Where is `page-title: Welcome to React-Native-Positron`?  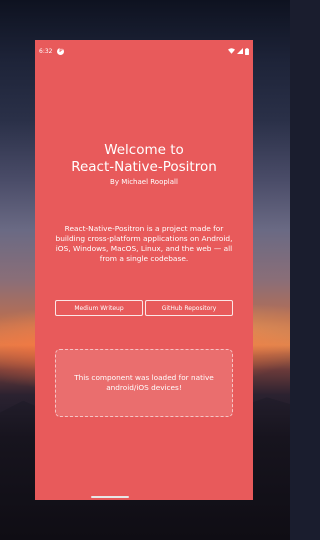 page-title: Welcome to React-Native-Positron is located at coordinates (144, 159).